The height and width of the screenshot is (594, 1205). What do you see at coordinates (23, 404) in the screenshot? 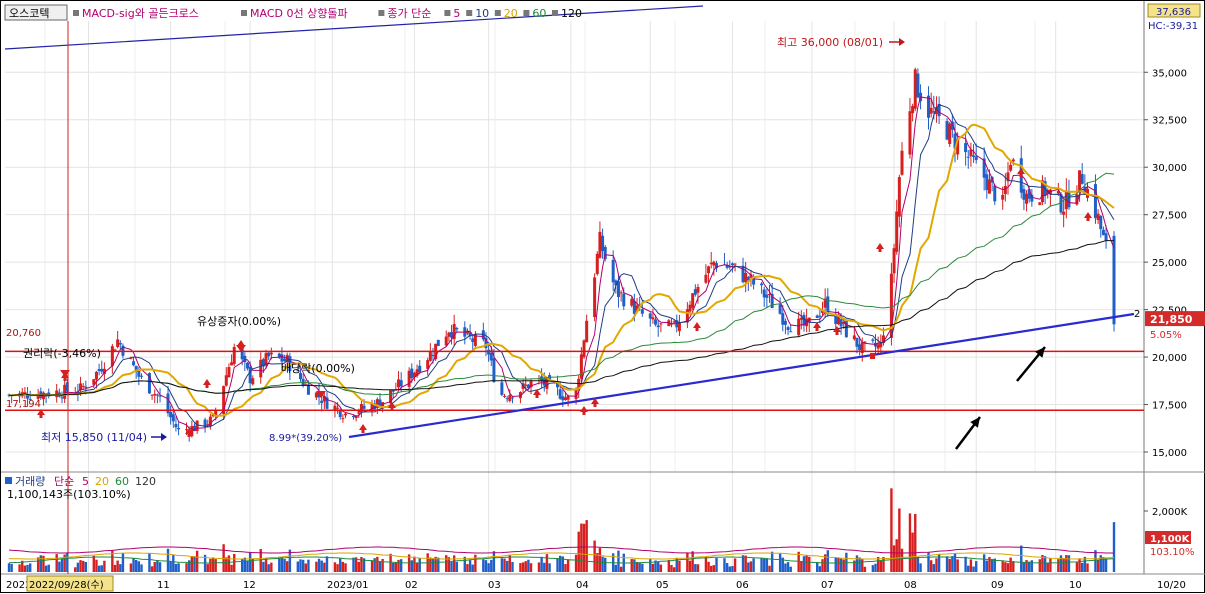
I see `left-level-2: 17,194` at bounding box center [23, 404].